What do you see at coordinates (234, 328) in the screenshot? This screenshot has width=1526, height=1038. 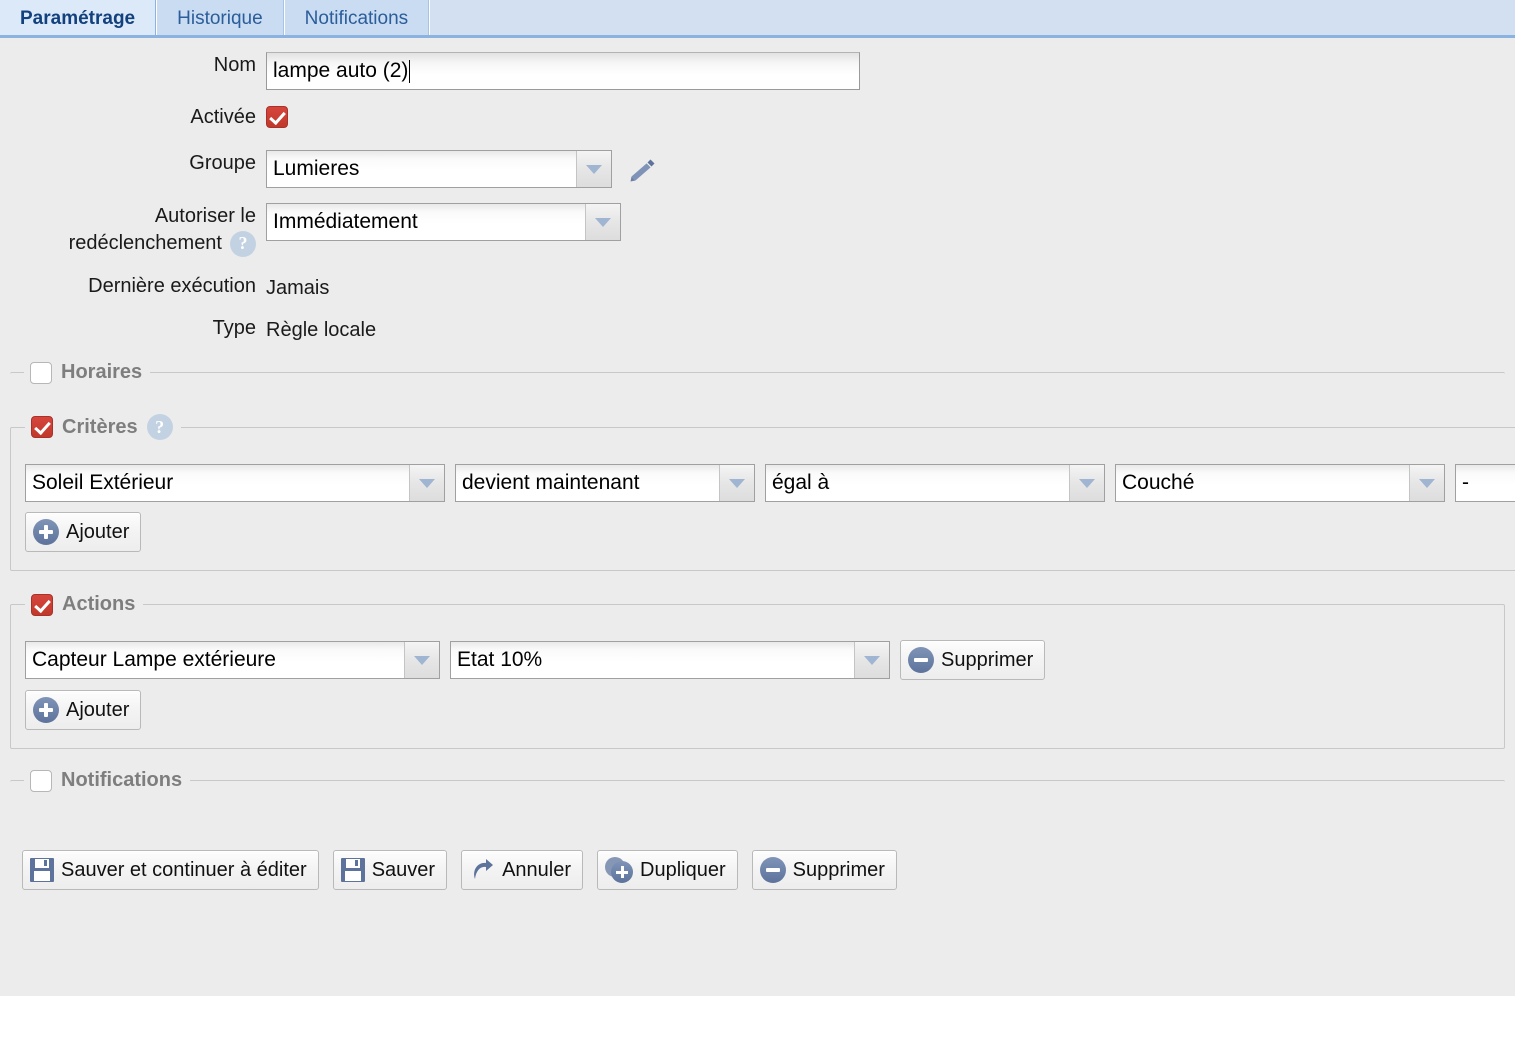 I see `type-label: Type` at bounding box center [234, 328].